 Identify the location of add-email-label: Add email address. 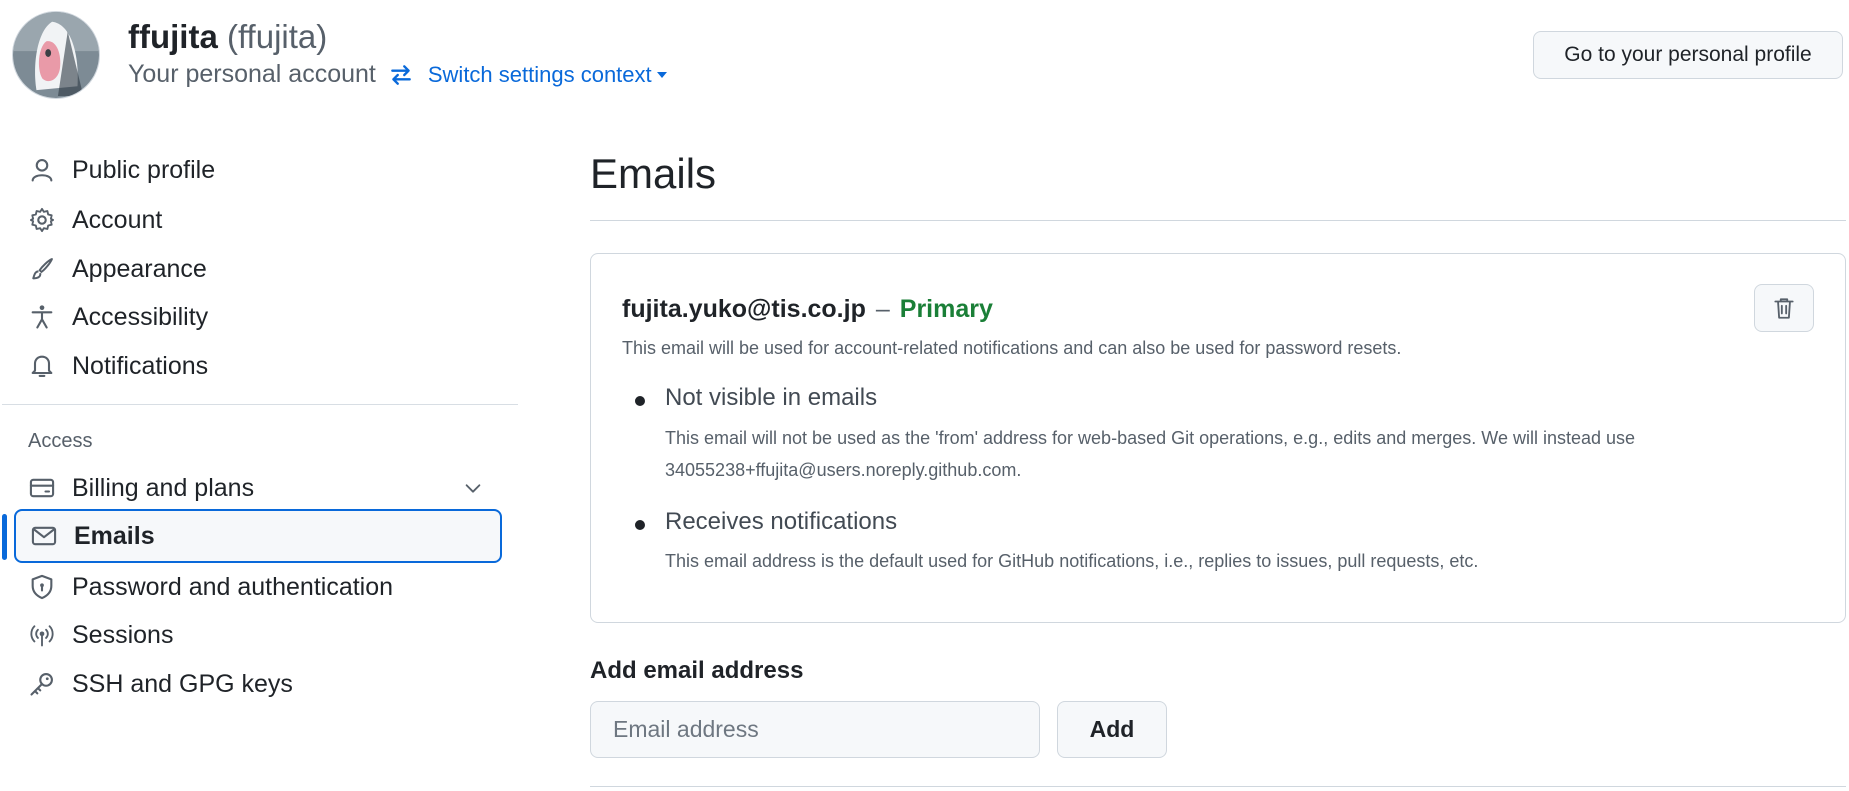
(697, 670).